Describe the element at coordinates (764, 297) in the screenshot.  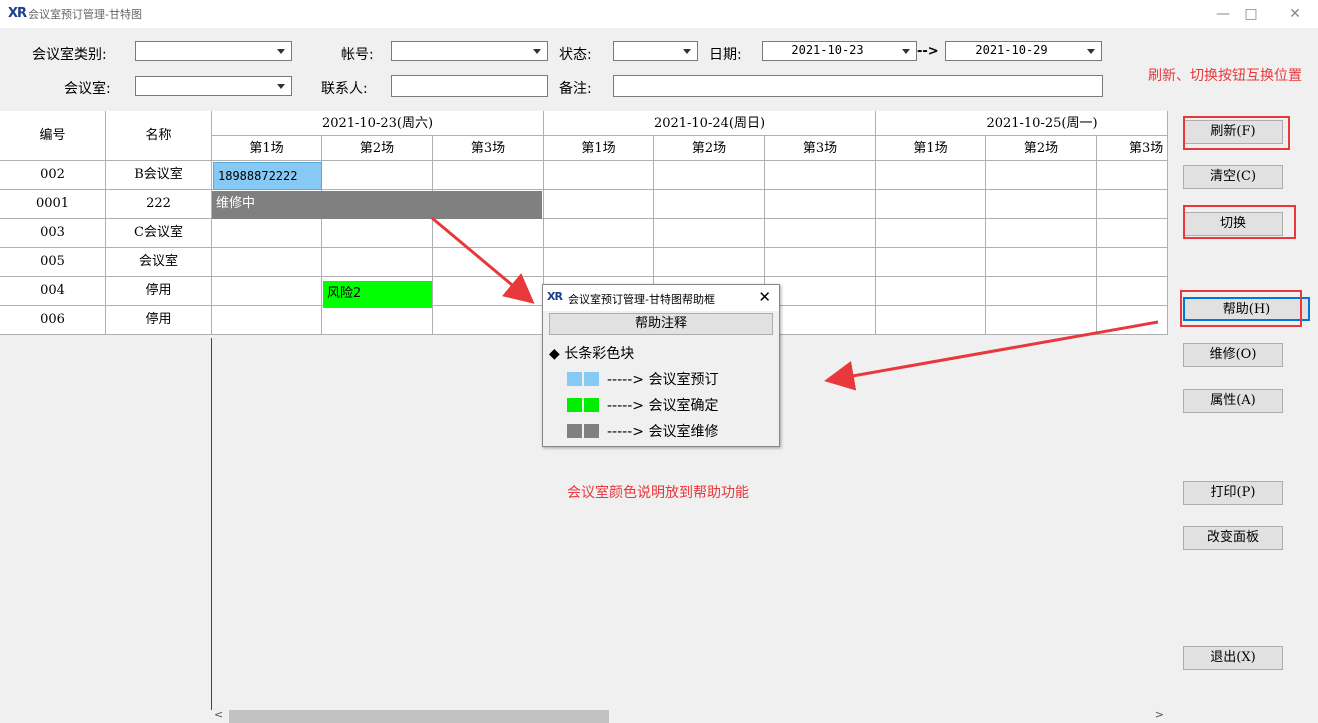
I see `close-icon: ✕` at that location.